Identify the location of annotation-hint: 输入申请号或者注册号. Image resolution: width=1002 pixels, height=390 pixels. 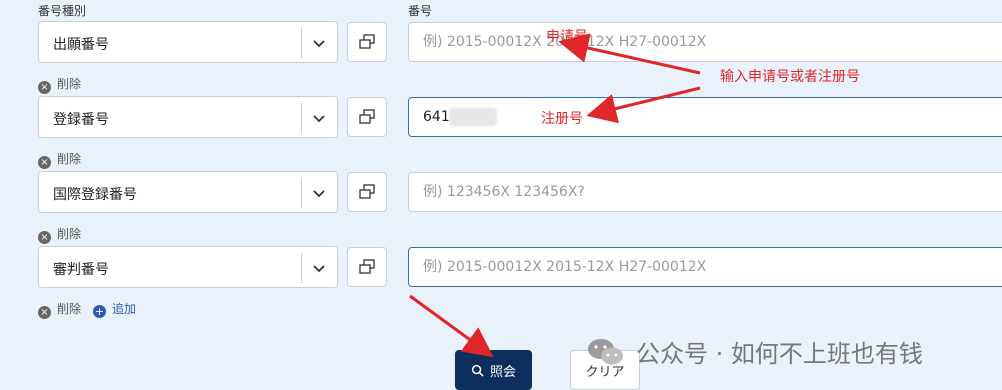
(790, 77).